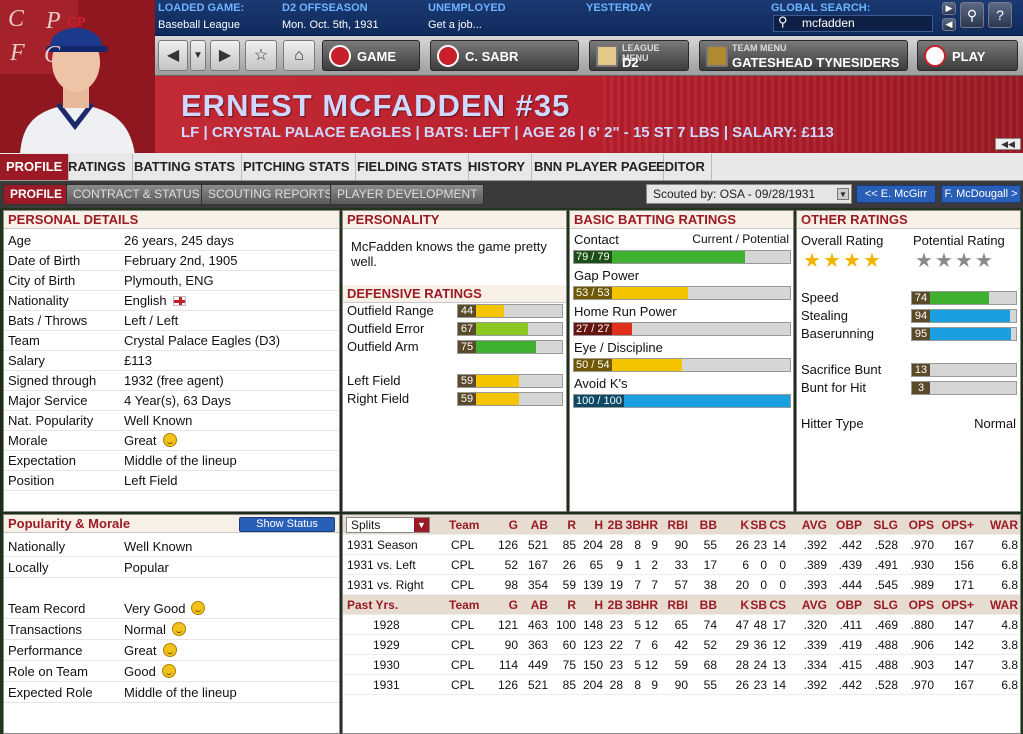 The image size is (1023, 734). I want to click on batting-rating-value: 50 / 54, so click(593, 365).